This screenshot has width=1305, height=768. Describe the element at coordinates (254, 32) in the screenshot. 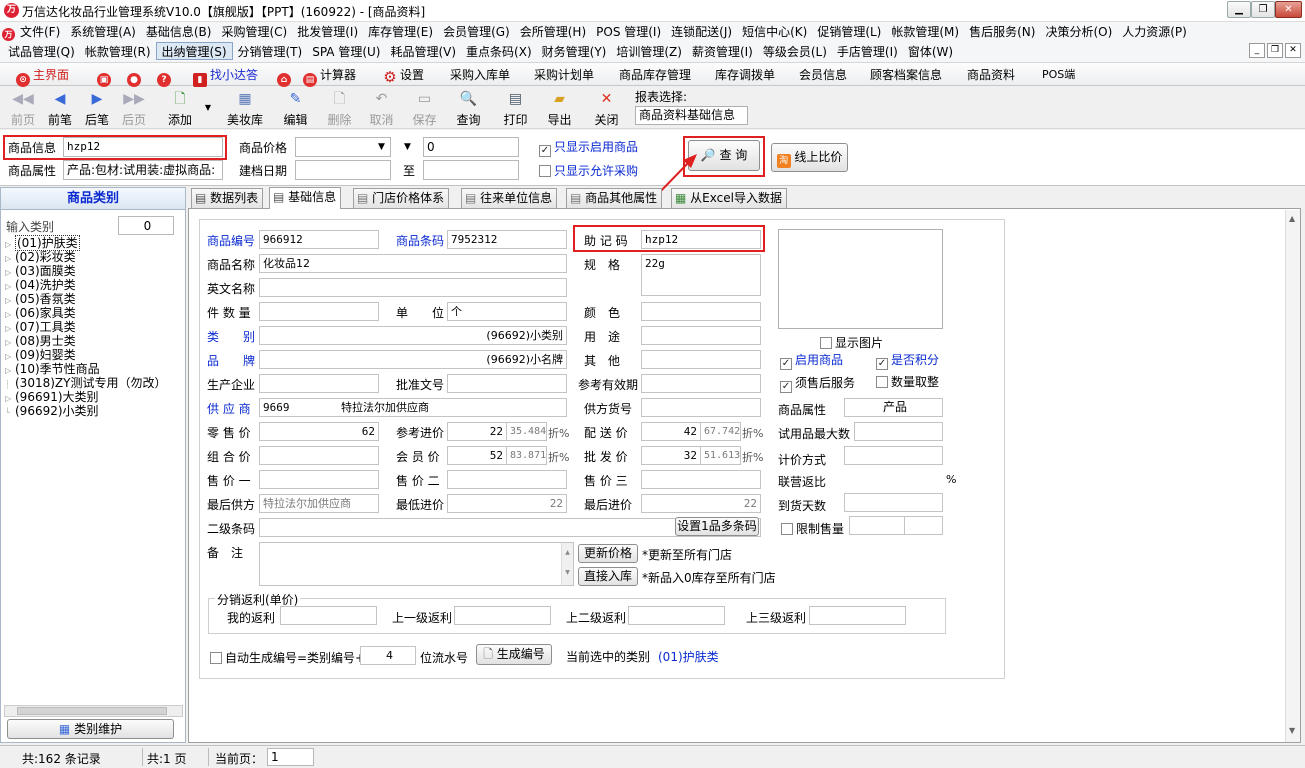

I see `menu-purchase: 采购管理(C)` at that location.